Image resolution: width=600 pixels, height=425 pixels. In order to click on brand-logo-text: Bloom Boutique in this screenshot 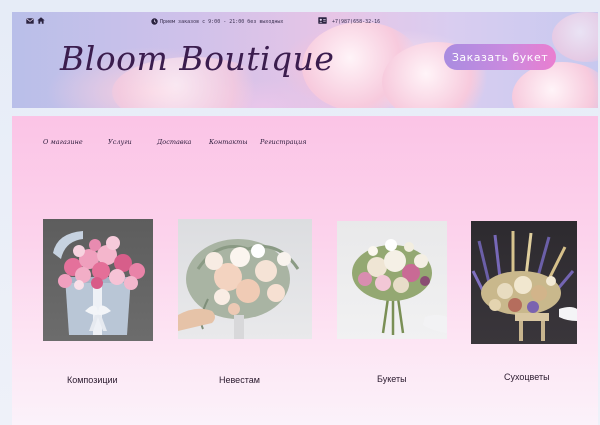, I will do `click(197, 58)`.